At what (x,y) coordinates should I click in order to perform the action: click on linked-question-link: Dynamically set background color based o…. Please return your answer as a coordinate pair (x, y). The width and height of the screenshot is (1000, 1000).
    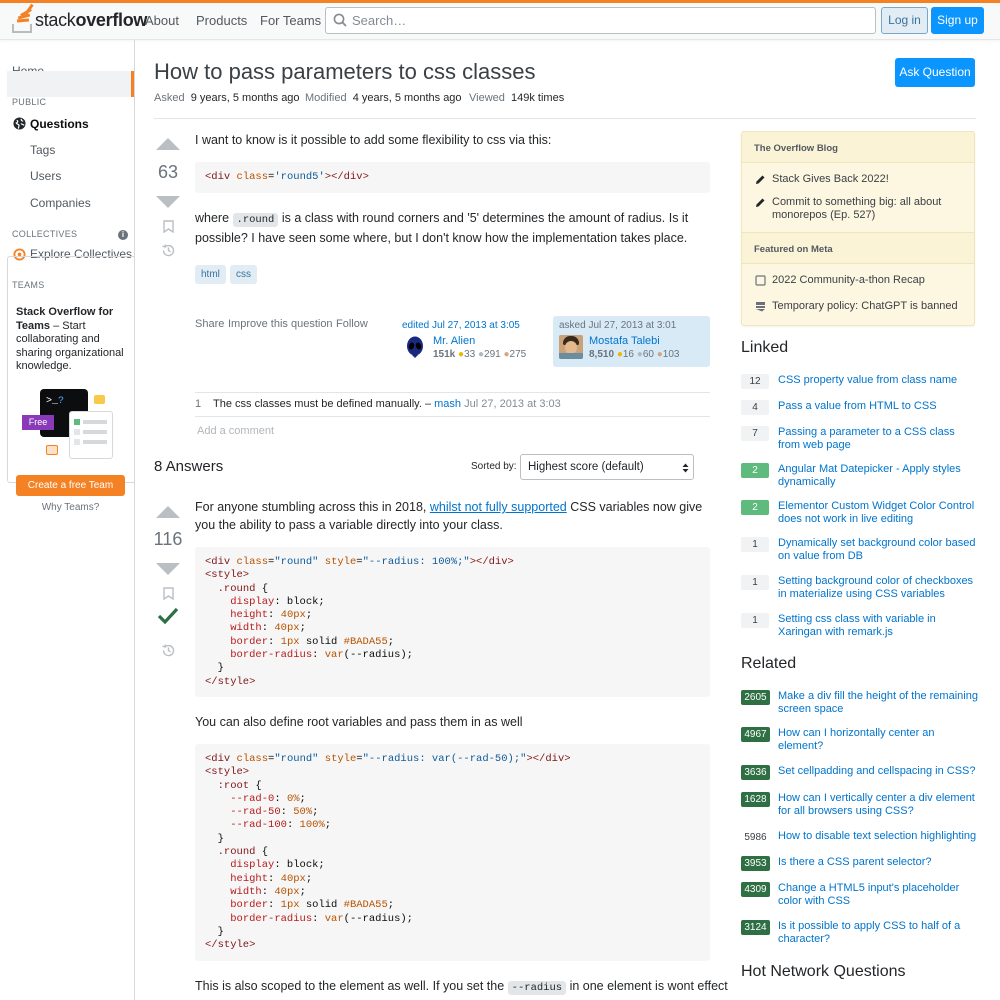
    Looking at the image, I should click on (878, 550).